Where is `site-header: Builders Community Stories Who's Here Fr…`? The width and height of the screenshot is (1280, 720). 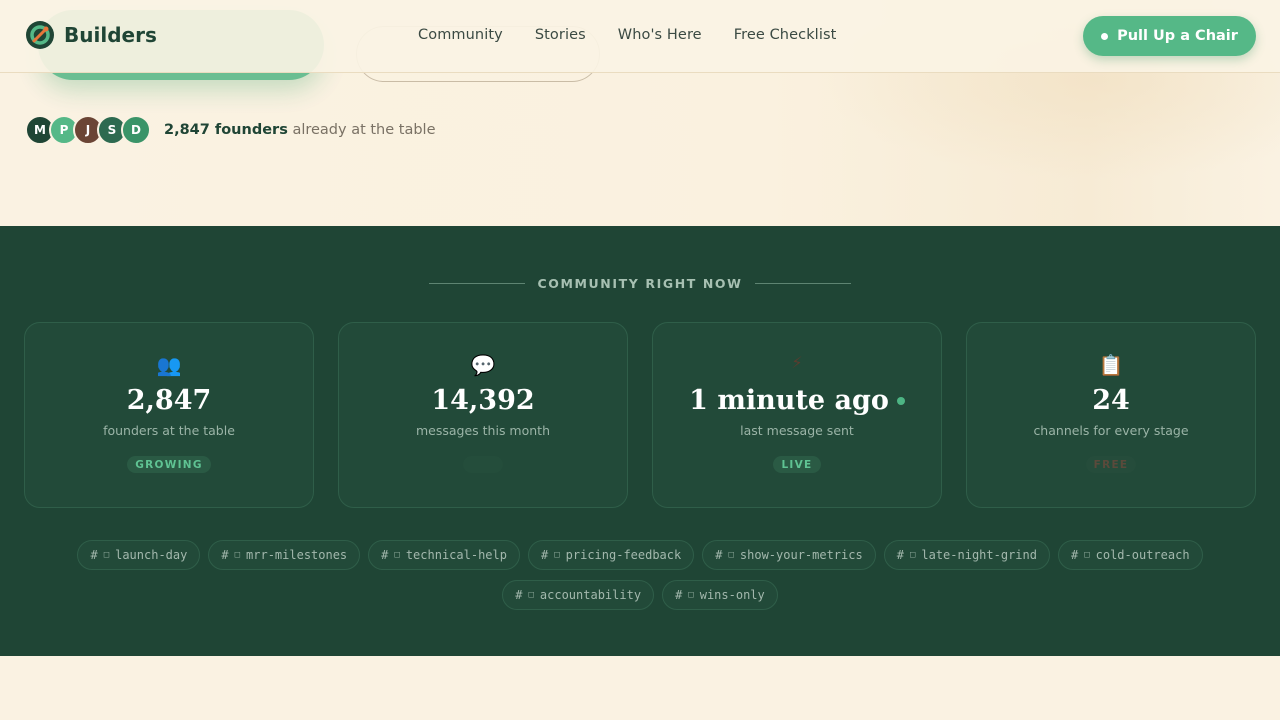 site-header: Builders Community Stories Who's Here Fr… is located at coordinates (640, 36).